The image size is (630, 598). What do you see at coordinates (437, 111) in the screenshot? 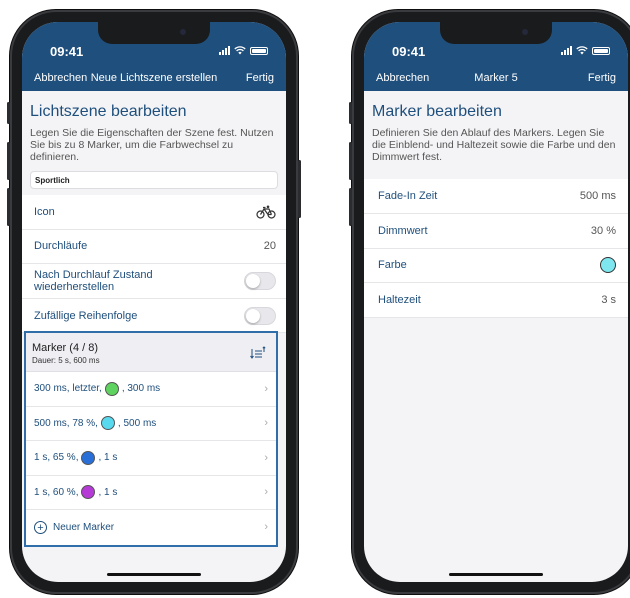
I see `page-title: Marker bearbeiten` at bounding box center [437, 111].